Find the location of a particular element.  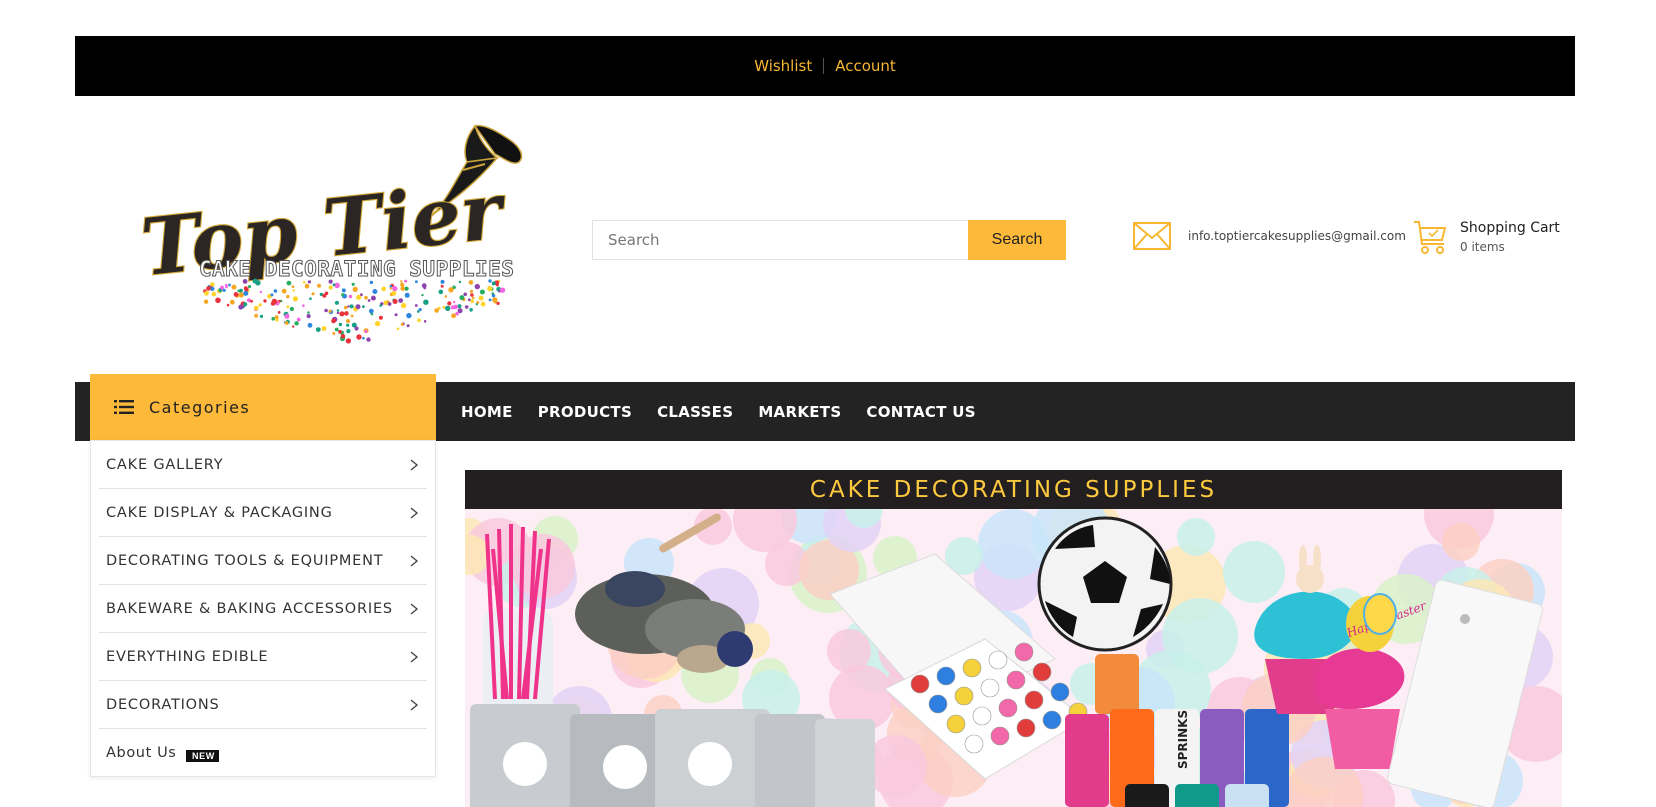

category-label: EVERYTHING EDIBLE is located at coordinates (187, 656).